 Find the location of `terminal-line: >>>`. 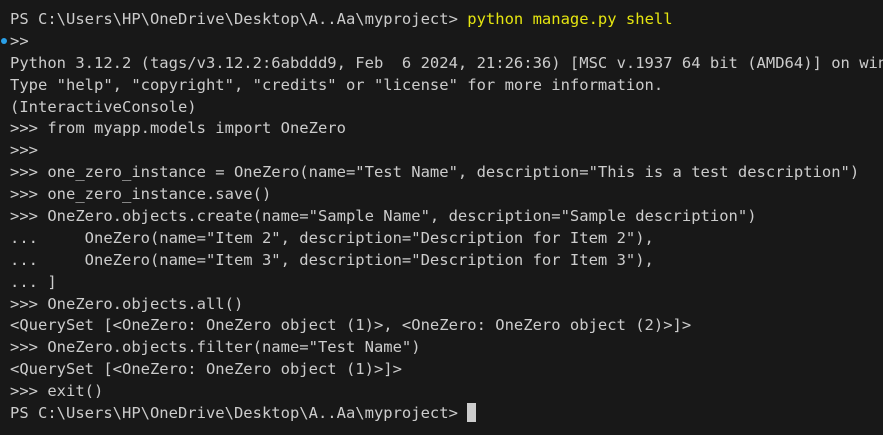

terminal-line: >>> is located at coordinates (24, 150).